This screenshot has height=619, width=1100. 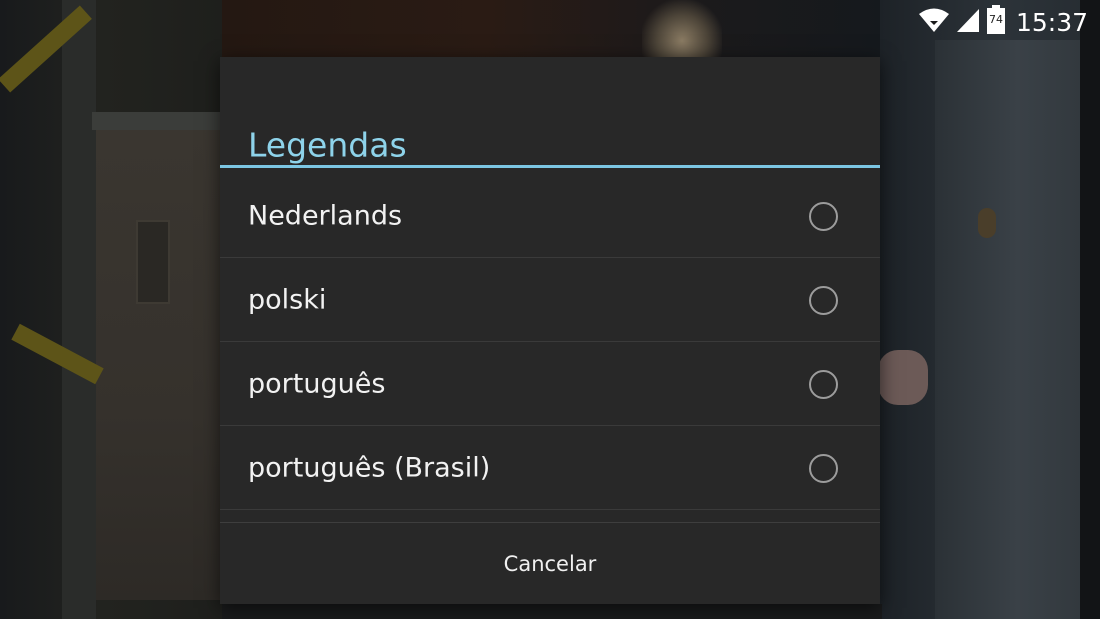 I want to click on bg-door-knob, so click(x=987, y=223).